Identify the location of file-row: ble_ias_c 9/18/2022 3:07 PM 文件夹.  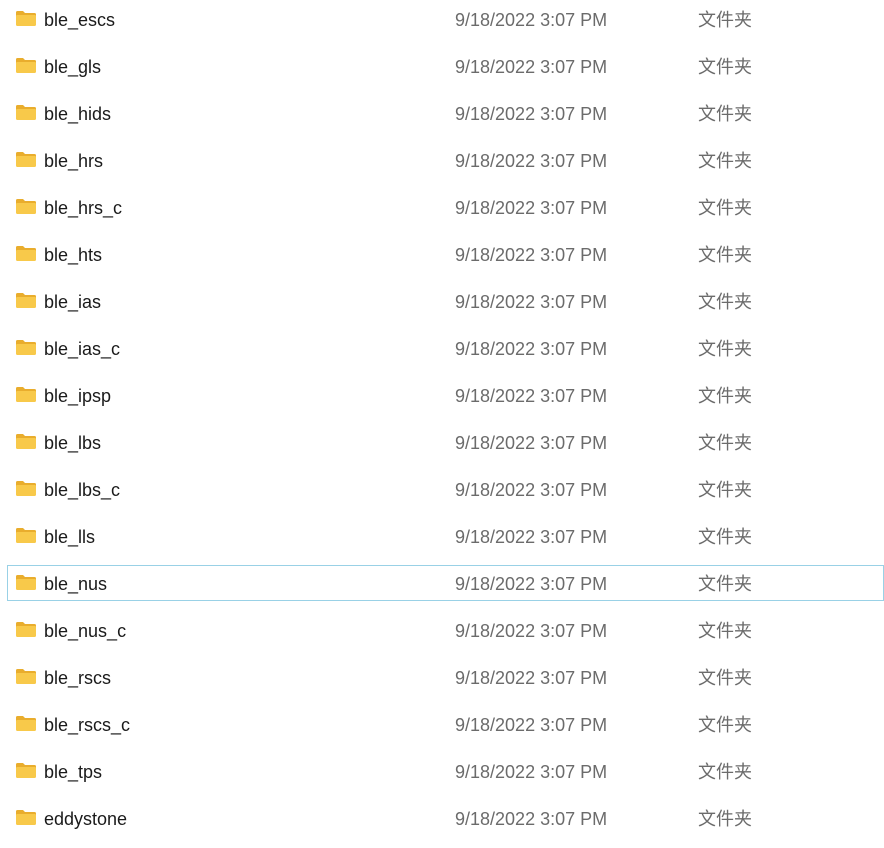
(445, 348).